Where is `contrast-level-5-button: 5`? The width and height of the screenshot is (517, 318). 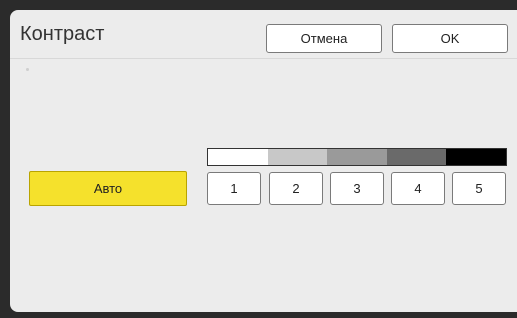 contrast-level-5-button: 5 is located at coordinates (479, 188).